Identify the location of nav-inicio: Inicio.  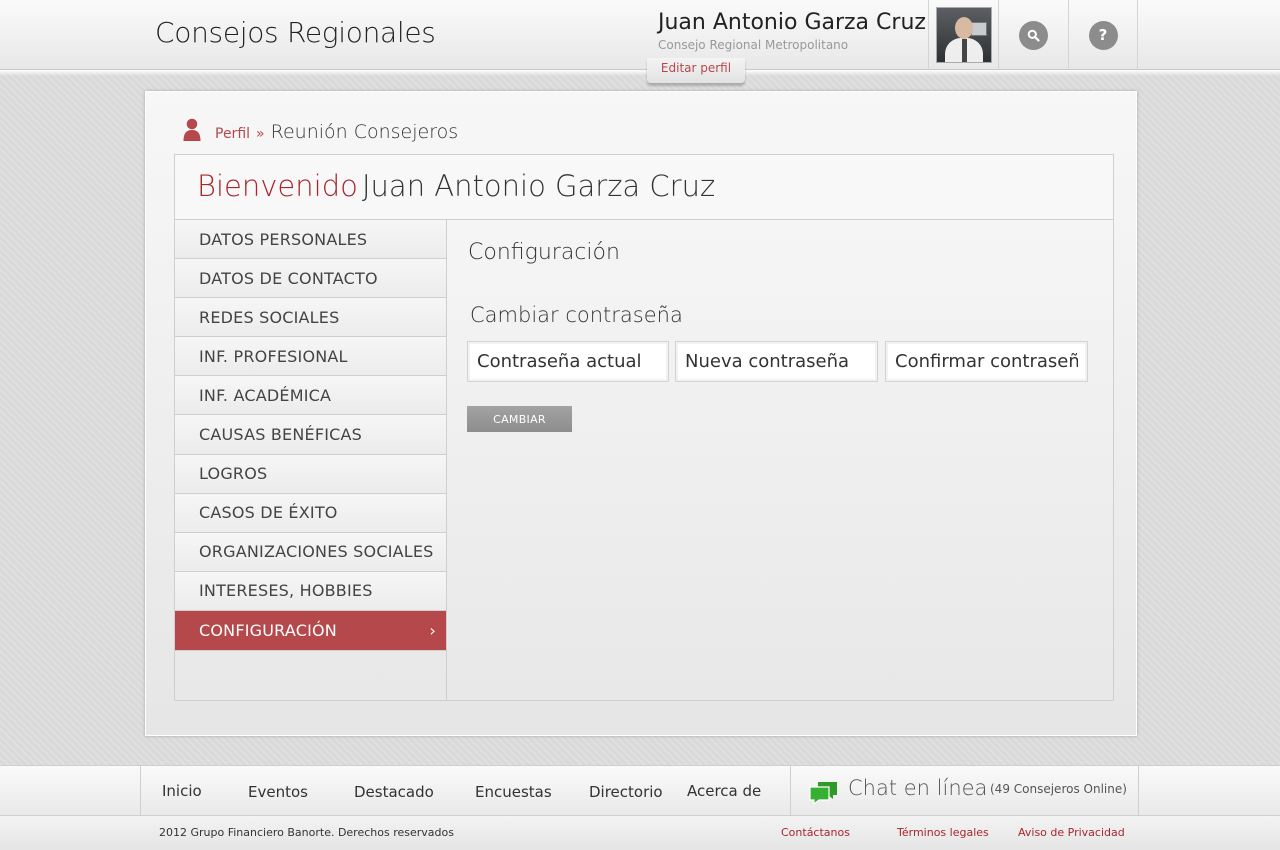
(182, 791).